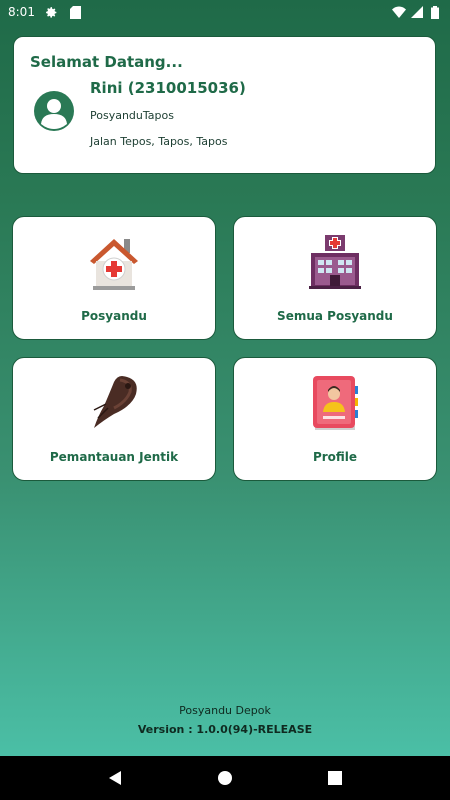 Image resolution: width=450 pixels, height=800 pixels. I want to click on footer-app-name: Posyandu Depok, so click(225, 710).